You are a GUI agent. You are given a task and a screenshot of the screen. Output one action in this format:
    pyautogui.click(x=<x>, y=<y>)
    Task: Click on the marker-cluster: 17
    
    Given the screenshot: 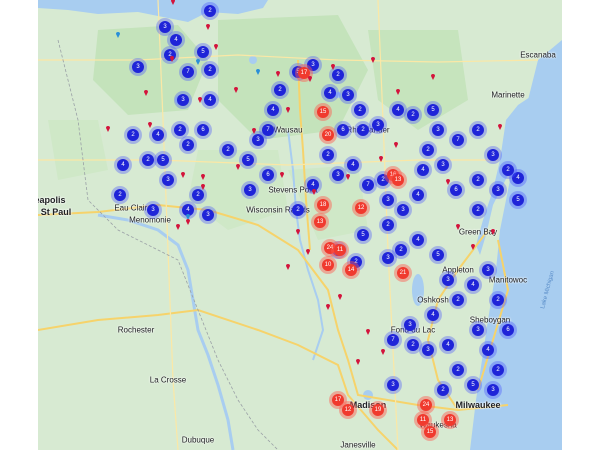 What is the action you would take?
    pyautogui.click(x=338, y=400)
    